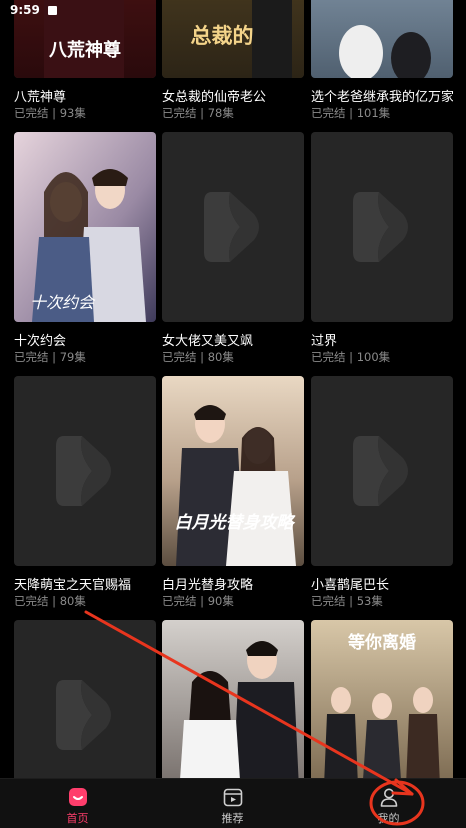 This screenshot has height=828, width=466. What do you see at coordinates (85, 583) in the screenshot?
I see `drama-title: 天降萌宝之天官赐福` at bounding box center [85, 583].